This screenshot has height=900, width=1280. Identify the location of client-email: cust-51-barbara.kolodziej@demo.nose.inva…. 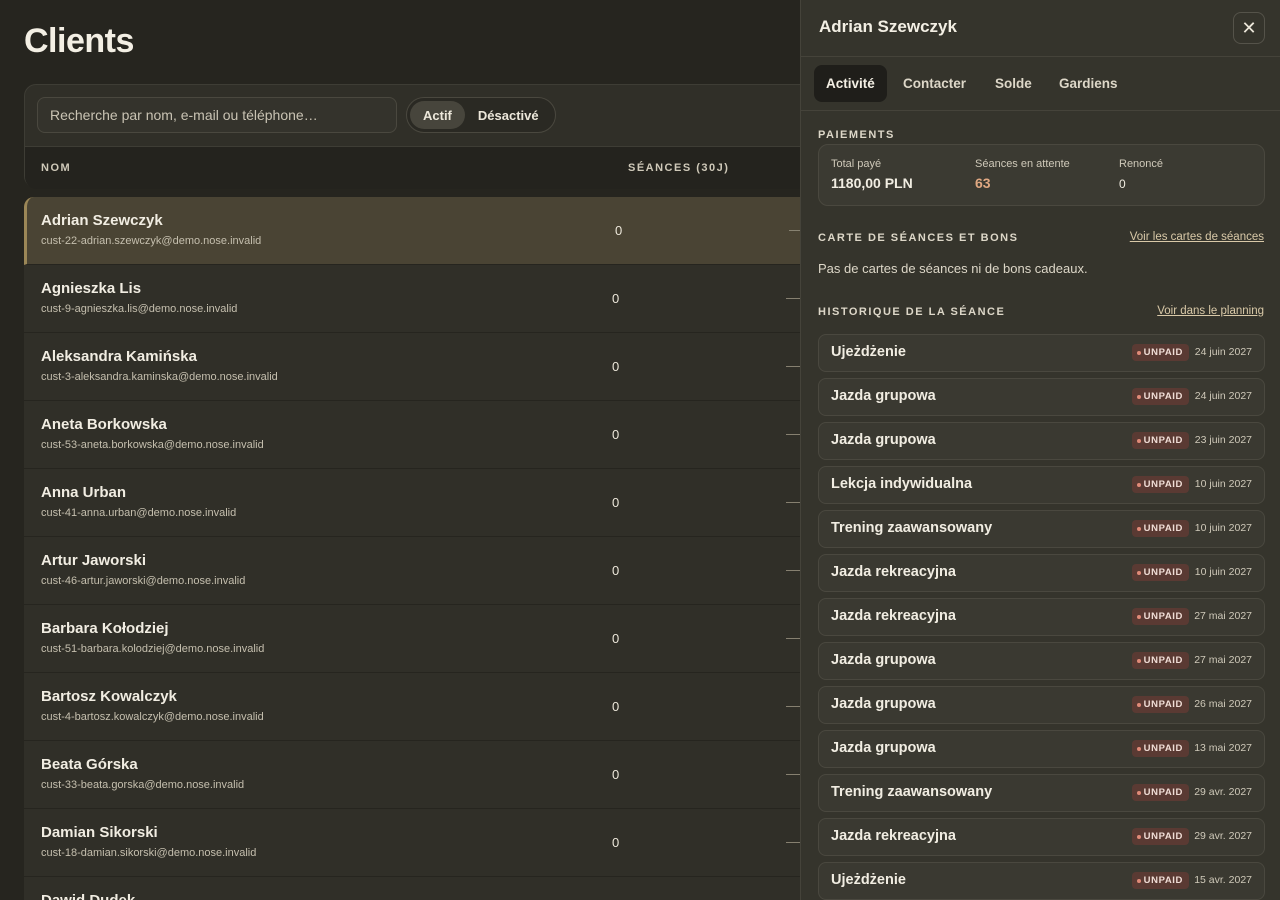
(153, 649).